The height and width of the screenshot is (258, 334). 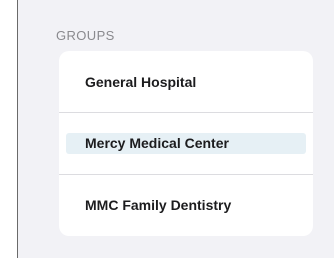 I want to click on list-item-label: MMC Family Dentistry, so click(x=158, y=204).